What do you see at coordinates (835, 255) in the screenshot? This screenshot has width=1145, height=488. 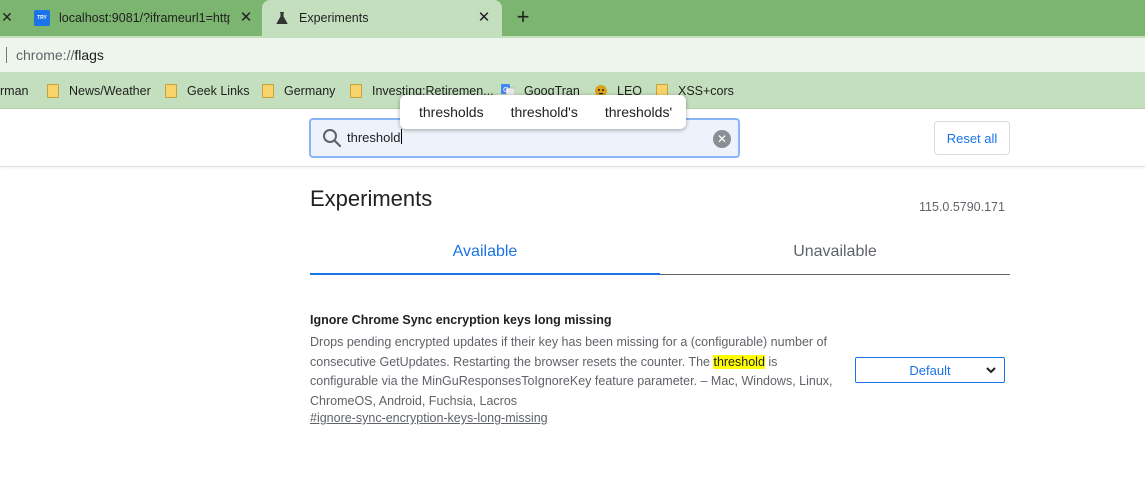 I see `tab-unavailable: Unavailable` at bounding box center [835, 255].